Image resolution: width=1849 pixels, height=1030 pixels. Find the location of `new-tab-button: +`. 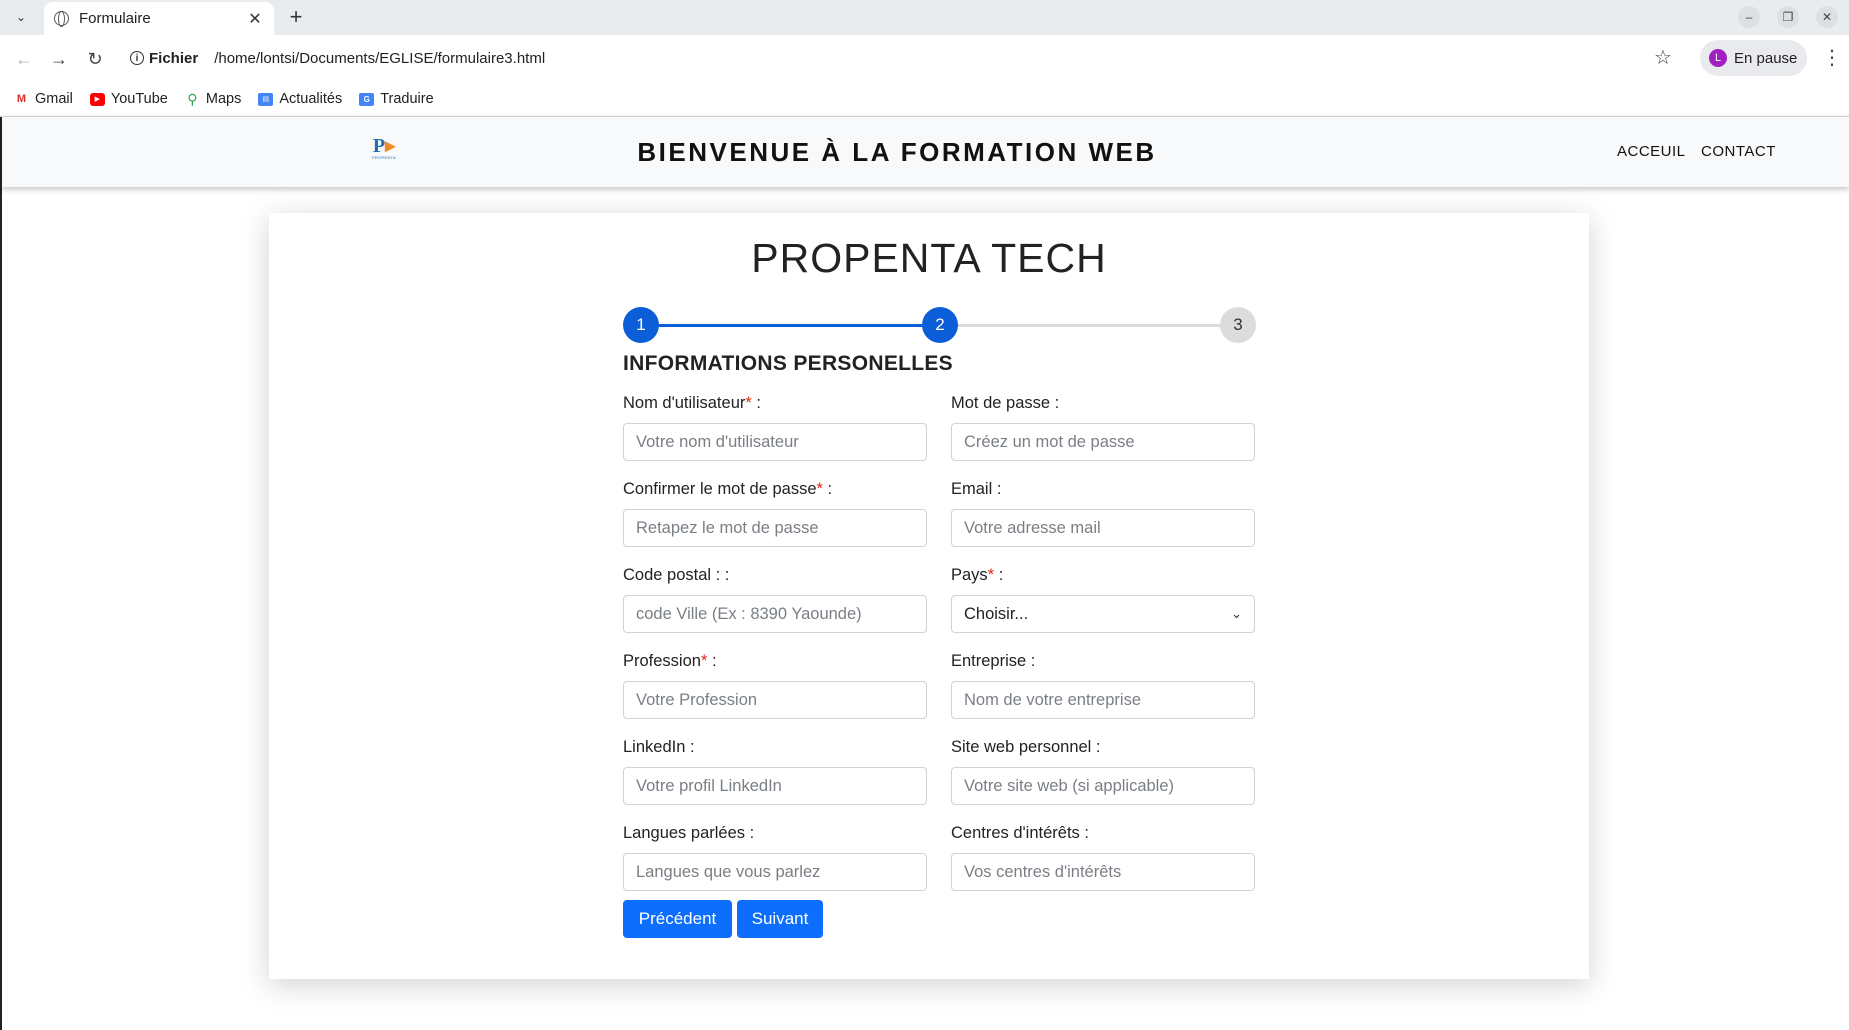

new-tab-button: + is located at coordinates (296, 17).